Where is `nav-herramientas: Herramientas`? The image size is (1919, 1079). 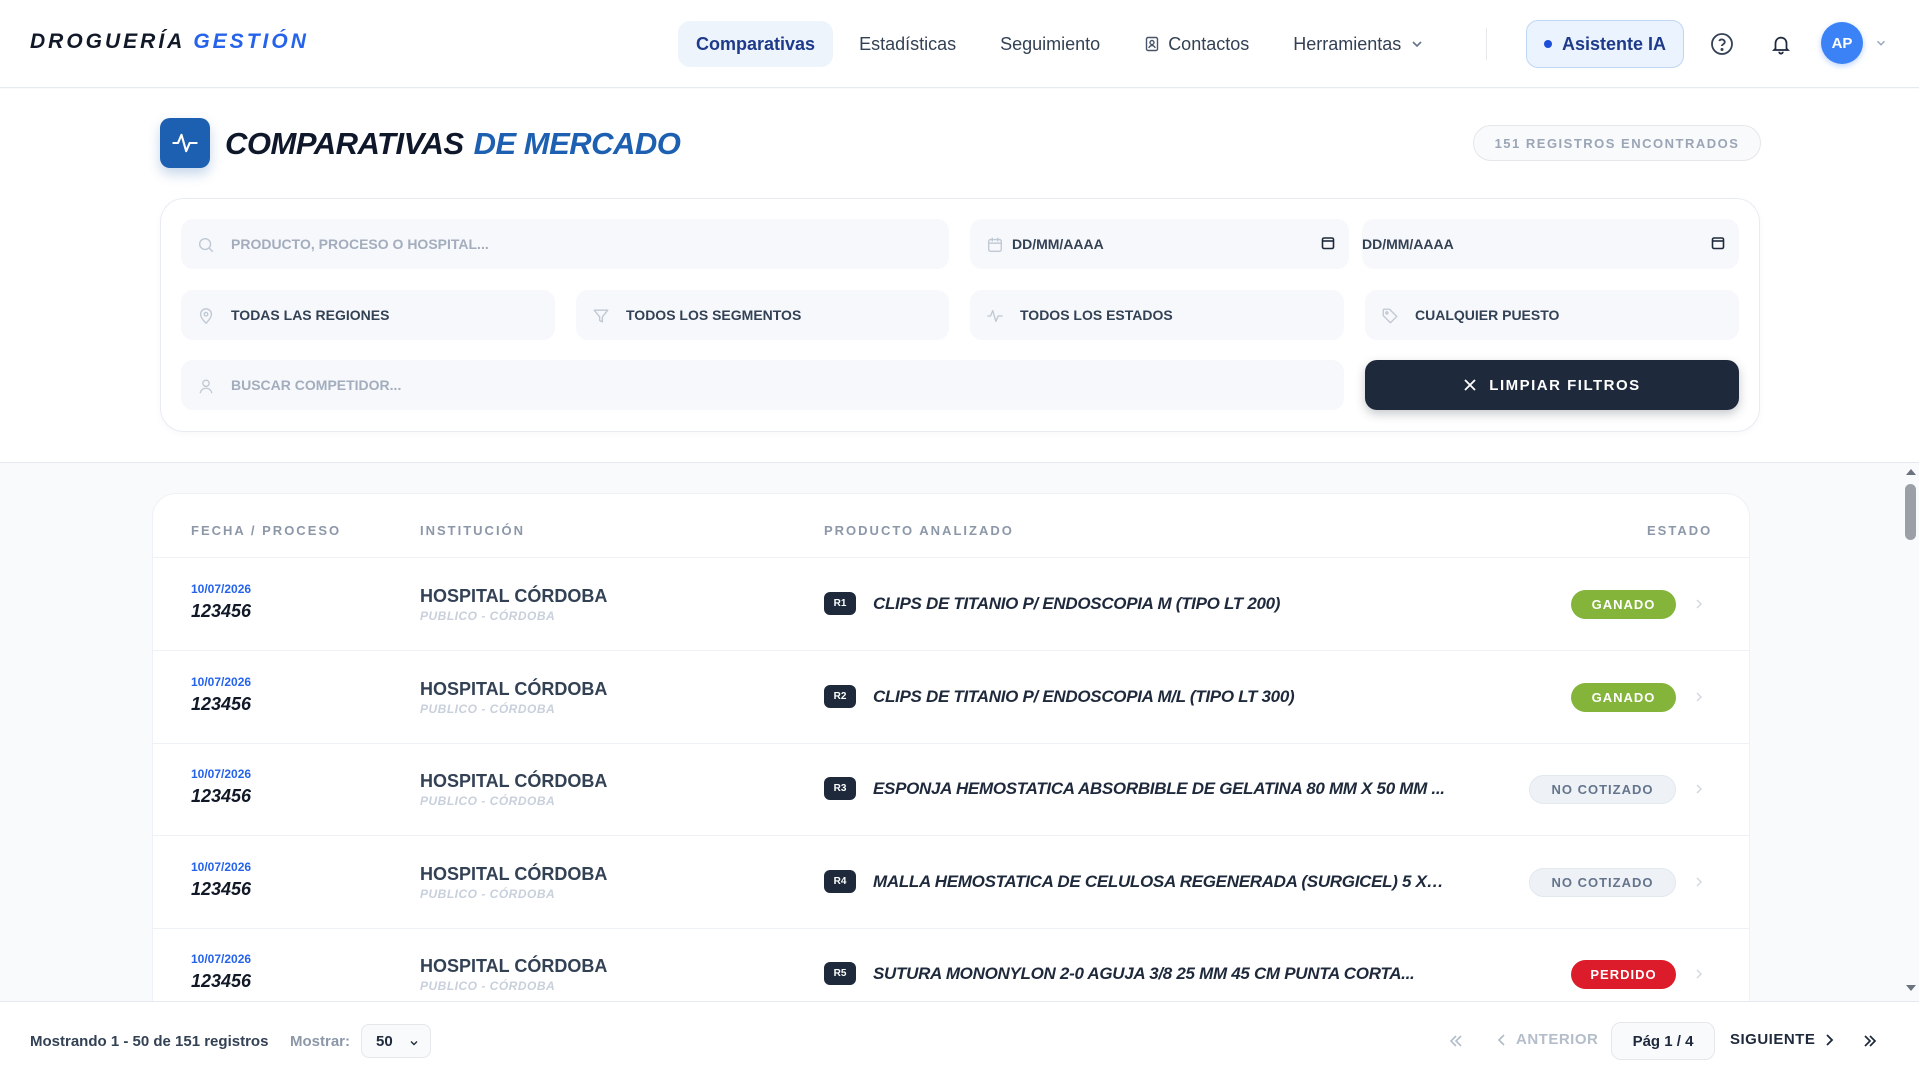
nav-herramientas: Herramientas is located at coordinates (1359, 44).